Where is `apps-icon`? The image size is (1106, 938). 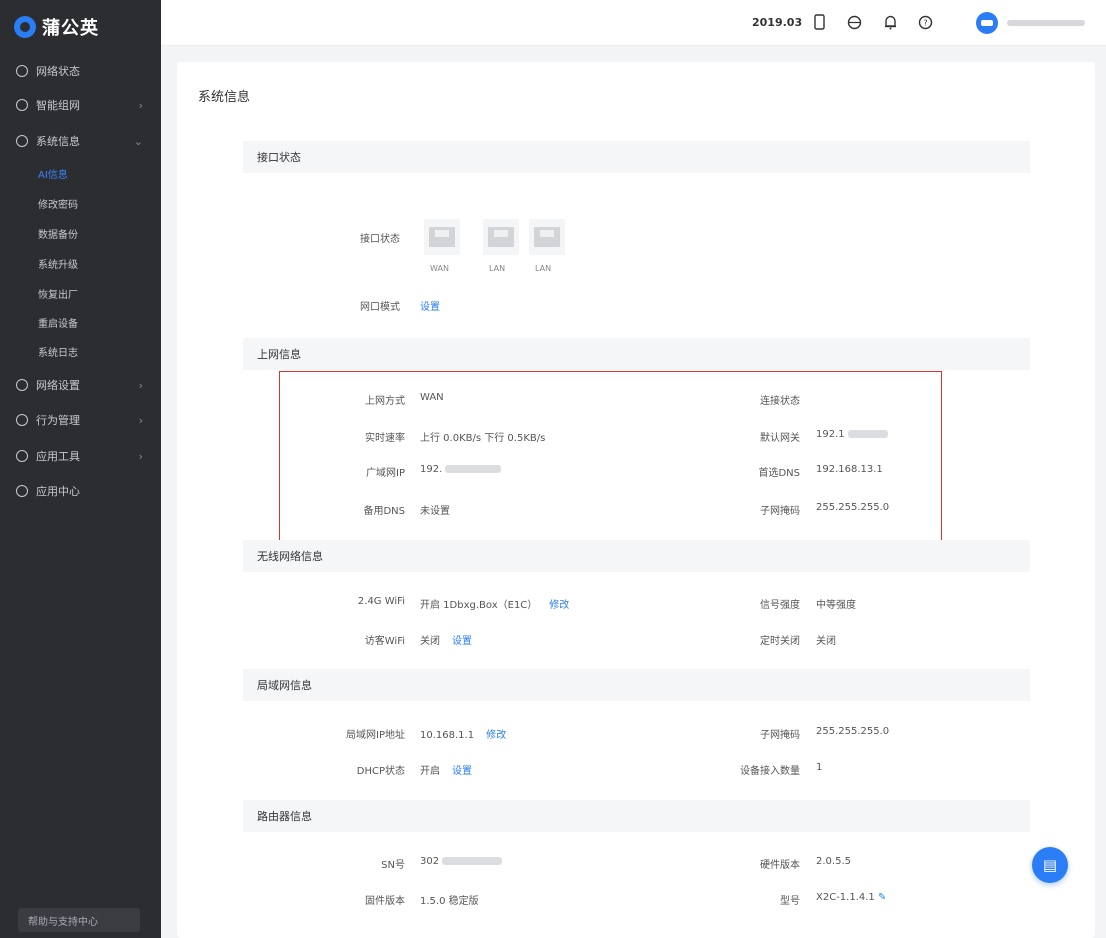 apps-icon is located at coordinates (22, 491).